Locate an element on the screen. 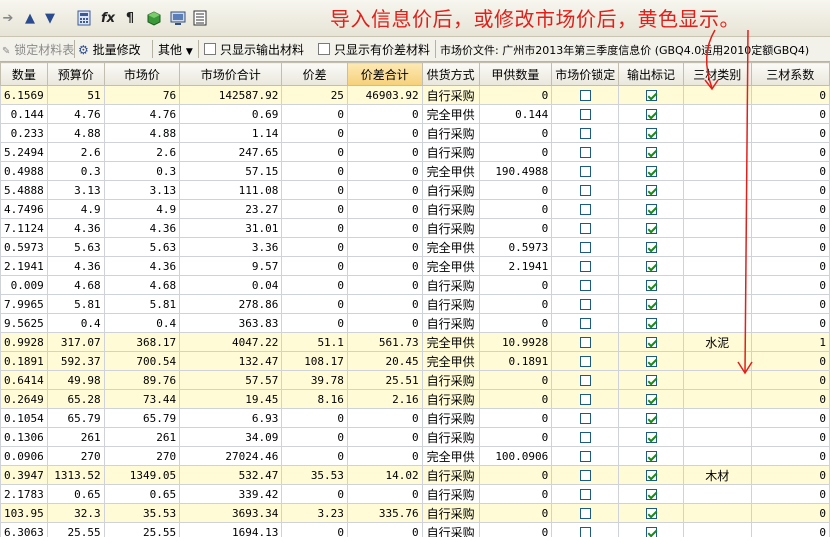 This screenshot has width=830, height=537. table-cell: 7.1124 is located at coordinates (24, 228).